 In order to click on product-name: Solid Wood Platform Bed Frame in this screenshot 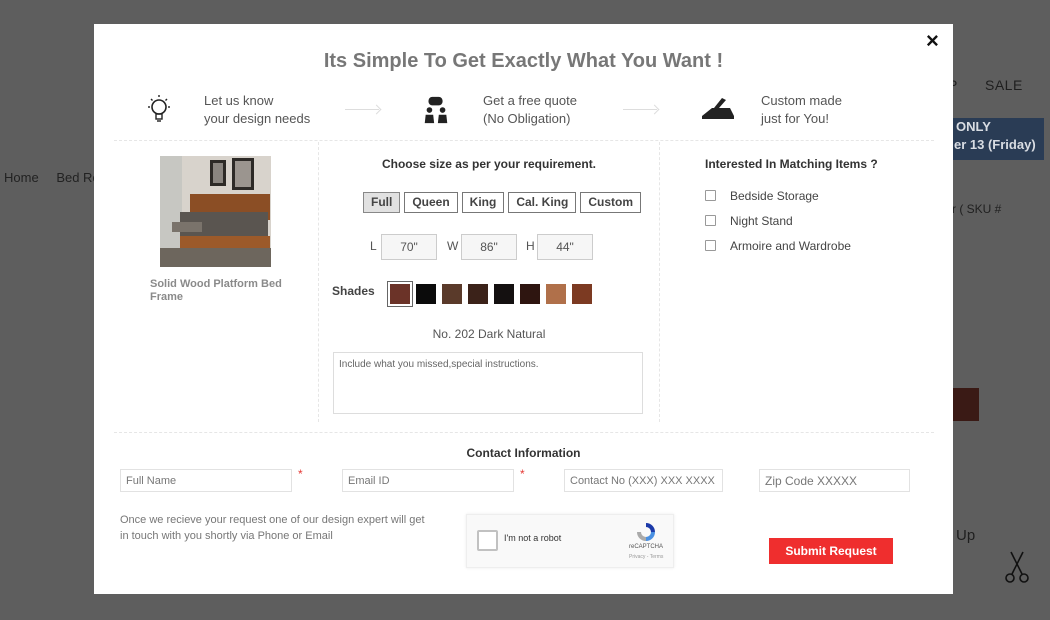, I will do `click(216, 290)`.